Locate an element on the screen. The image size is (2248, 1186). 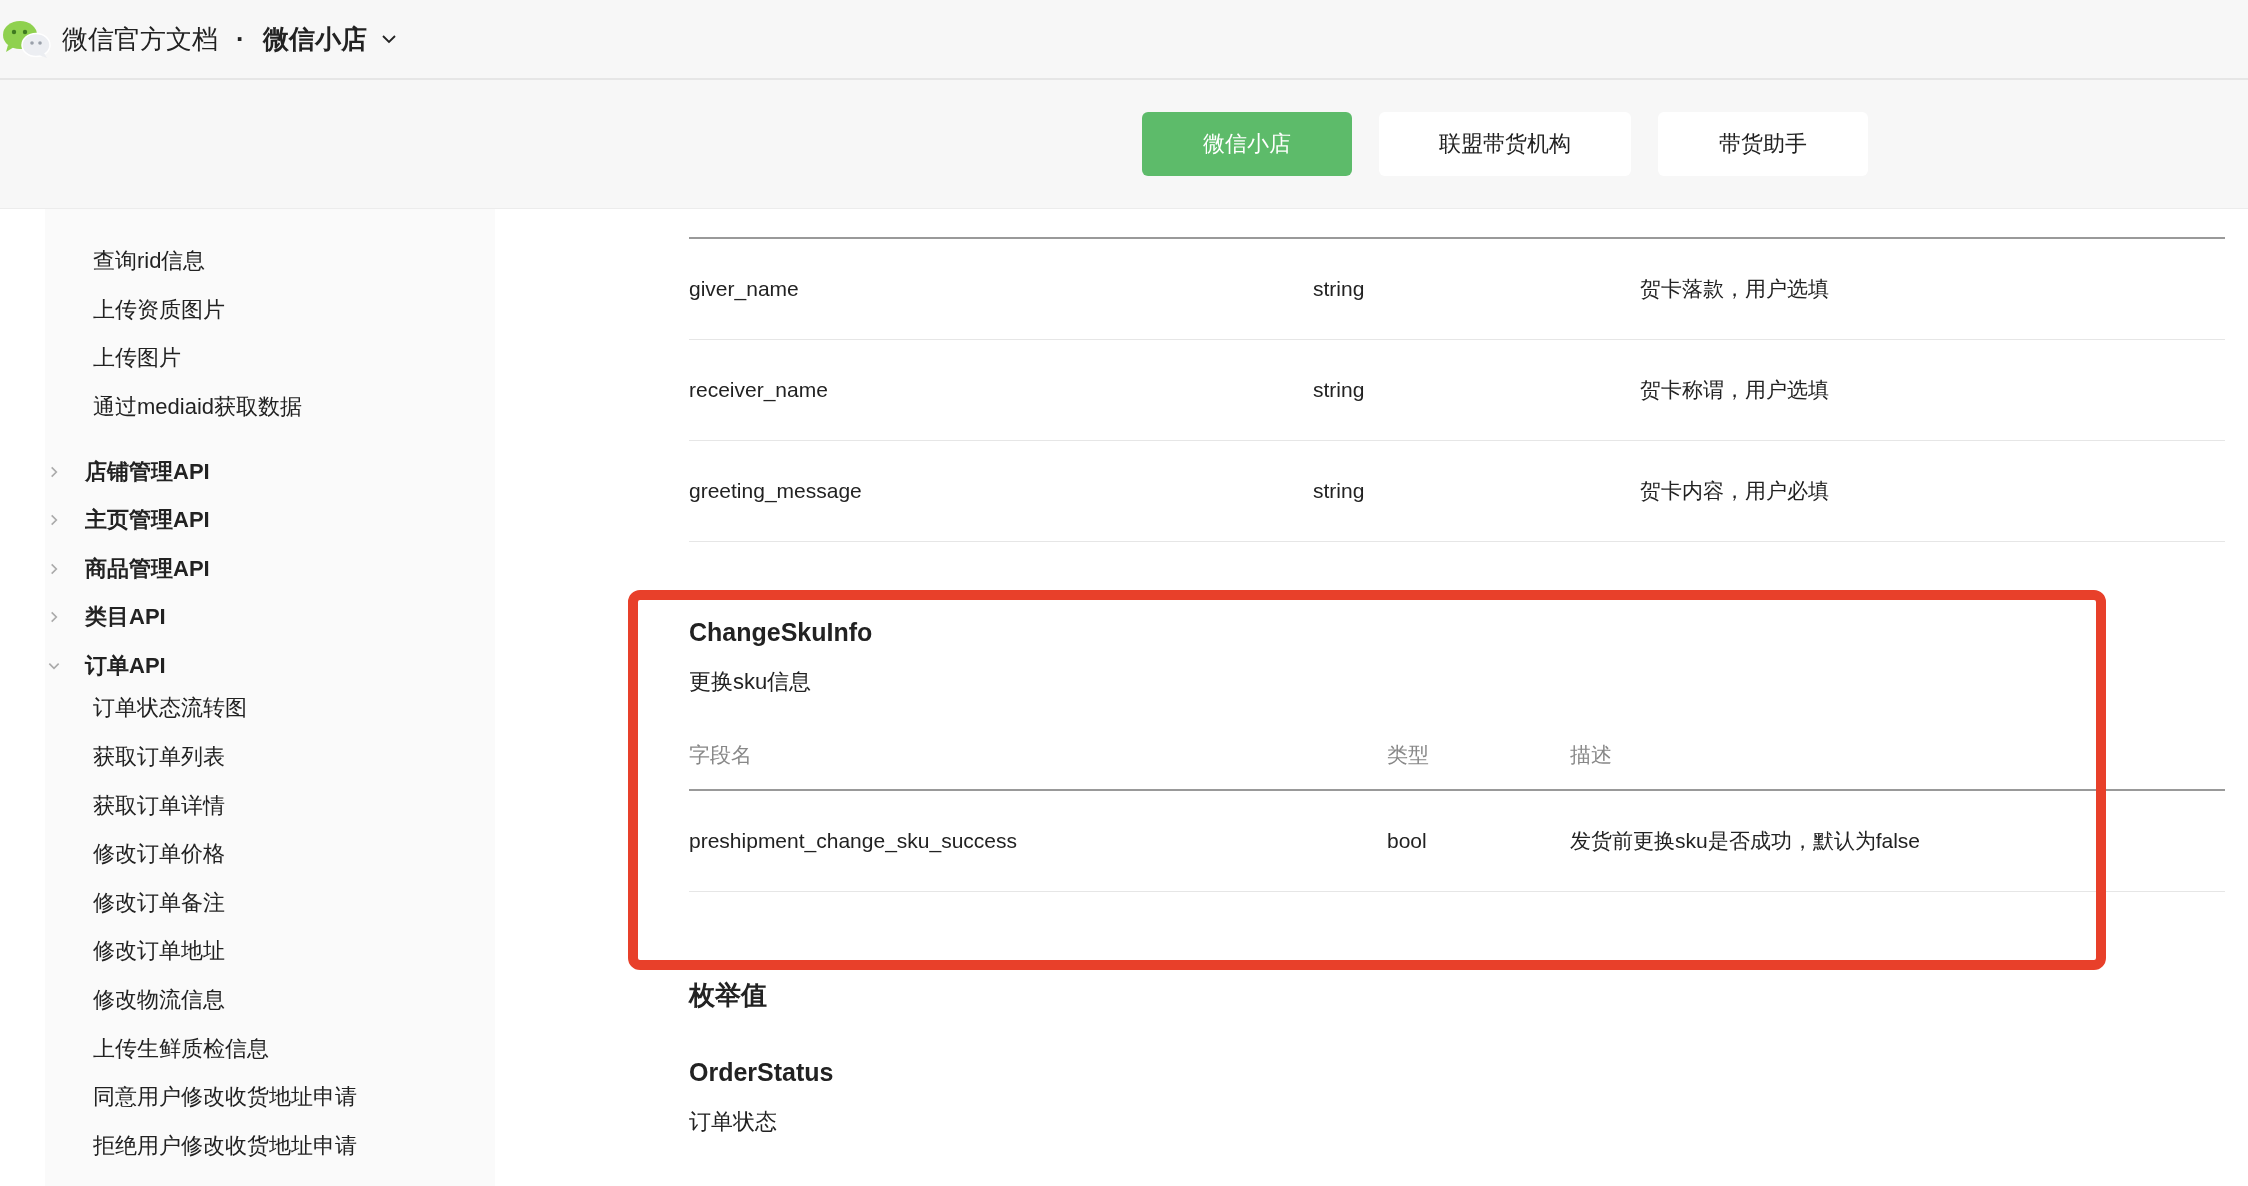
site-title: 微信官方文档 is located at coordinates (140, 39).